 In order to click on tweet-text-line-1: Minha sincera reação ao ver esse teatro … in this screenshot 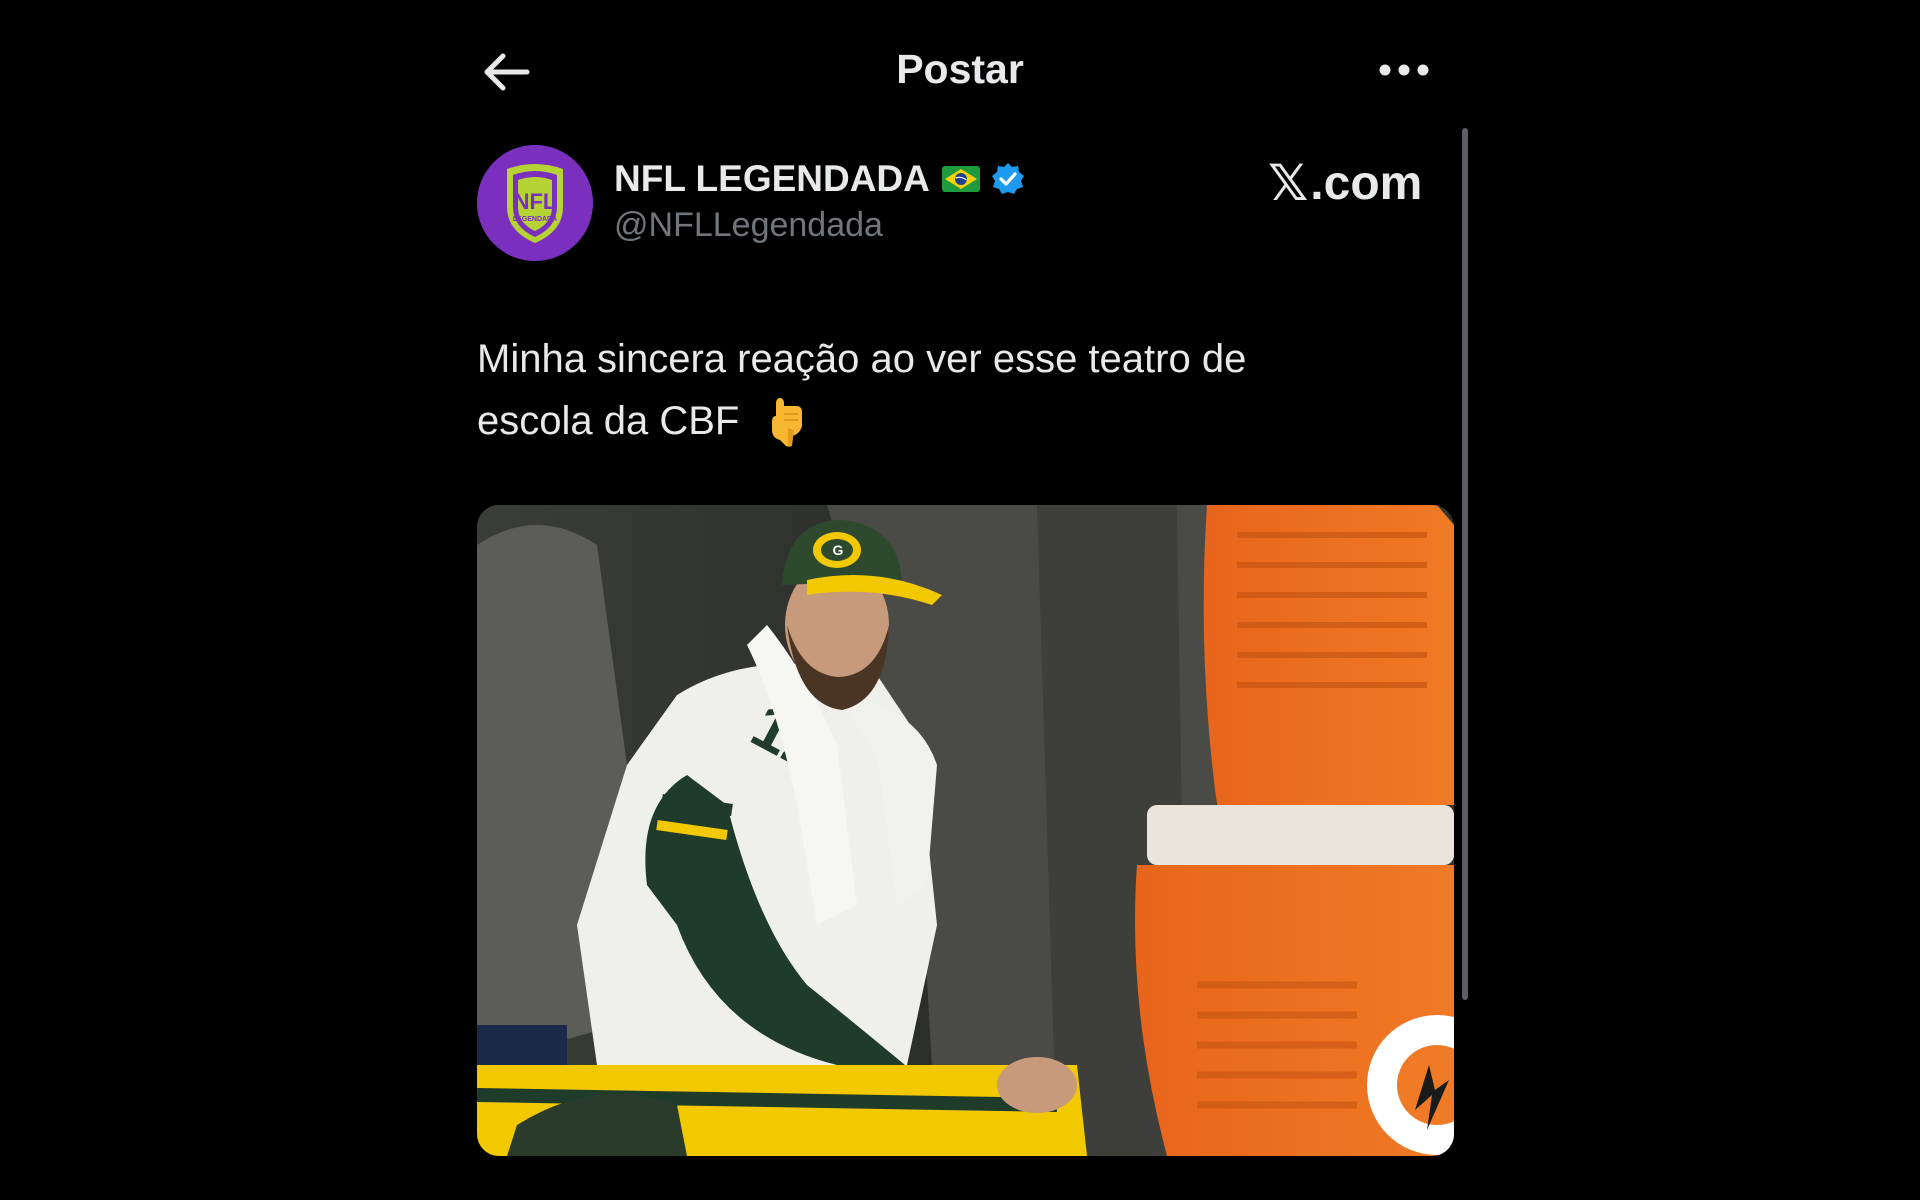, I will do `click(862, 359)`.